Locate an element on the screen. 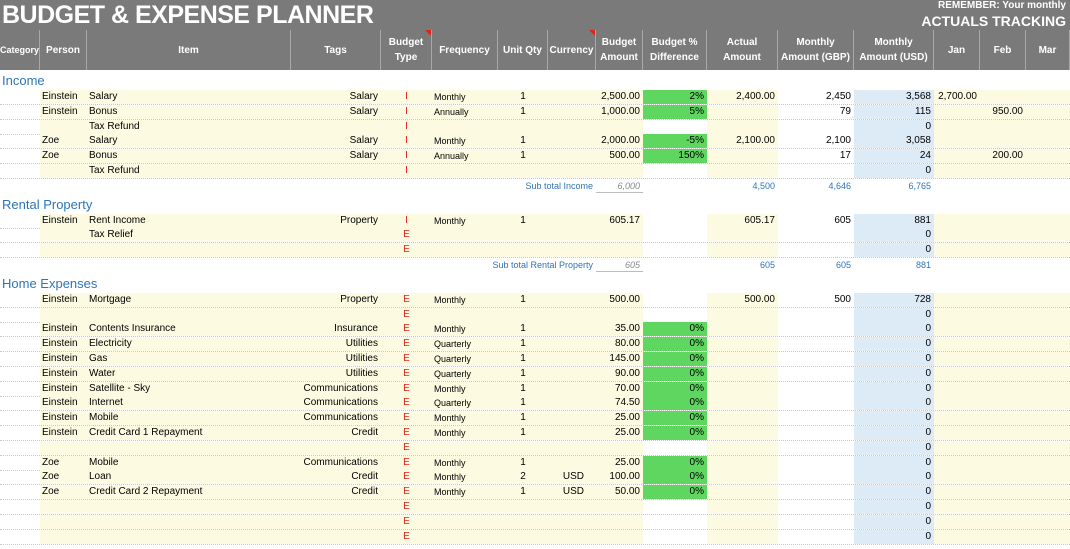 Image resolution: width=1070 pixels, height=549 pixels. monthly-gbp-cell: 2,450 is located at coordinates (816, 97).